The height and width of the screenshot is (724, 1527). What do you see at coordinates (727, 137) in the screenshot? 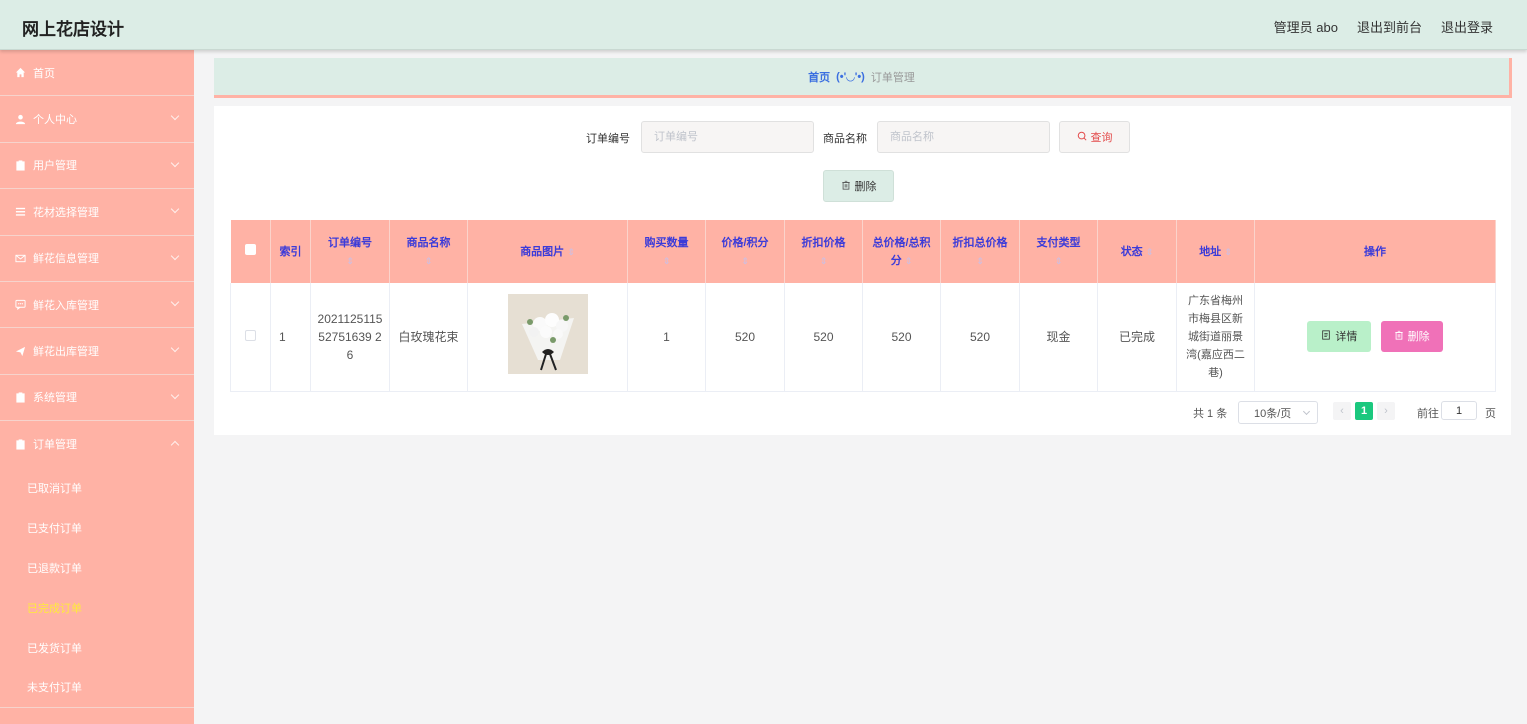
I see `order-no-input` at bounding box center [727, 137].